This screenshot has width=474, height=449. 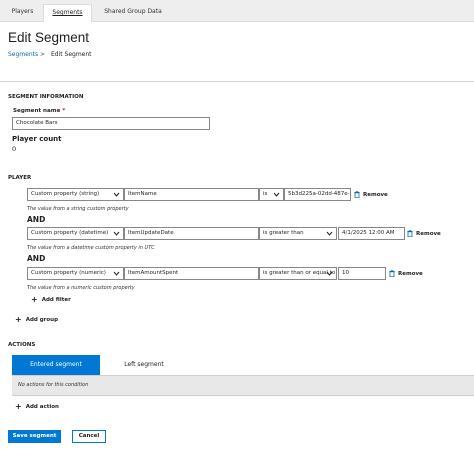 What do you see at coordinates (56, 365) in the screenshot?
I see `tab-entered-segment: Entered segment` at bounding box center [56, 365].